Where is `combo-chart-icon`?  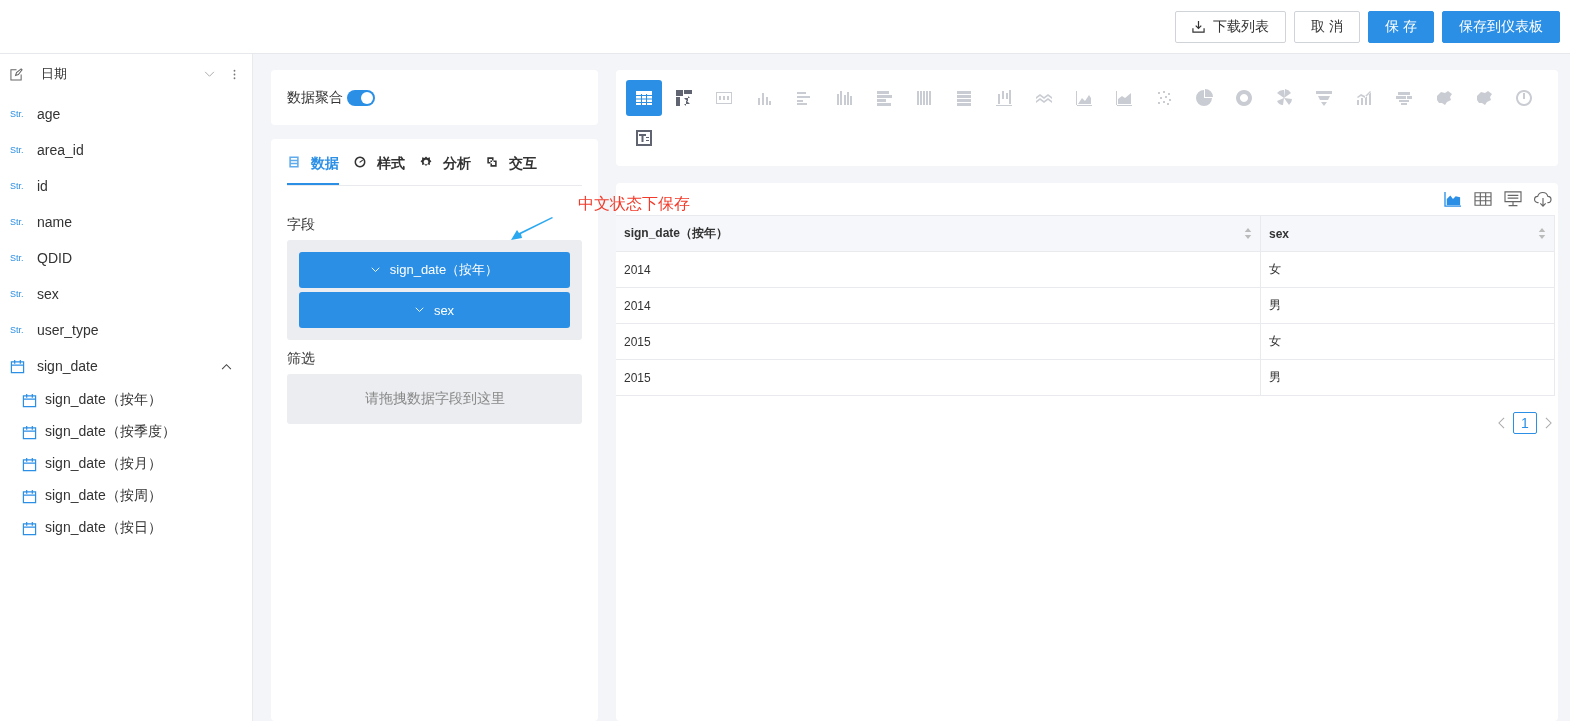
combo-chart-icon is located at coordinates (1364, 98).